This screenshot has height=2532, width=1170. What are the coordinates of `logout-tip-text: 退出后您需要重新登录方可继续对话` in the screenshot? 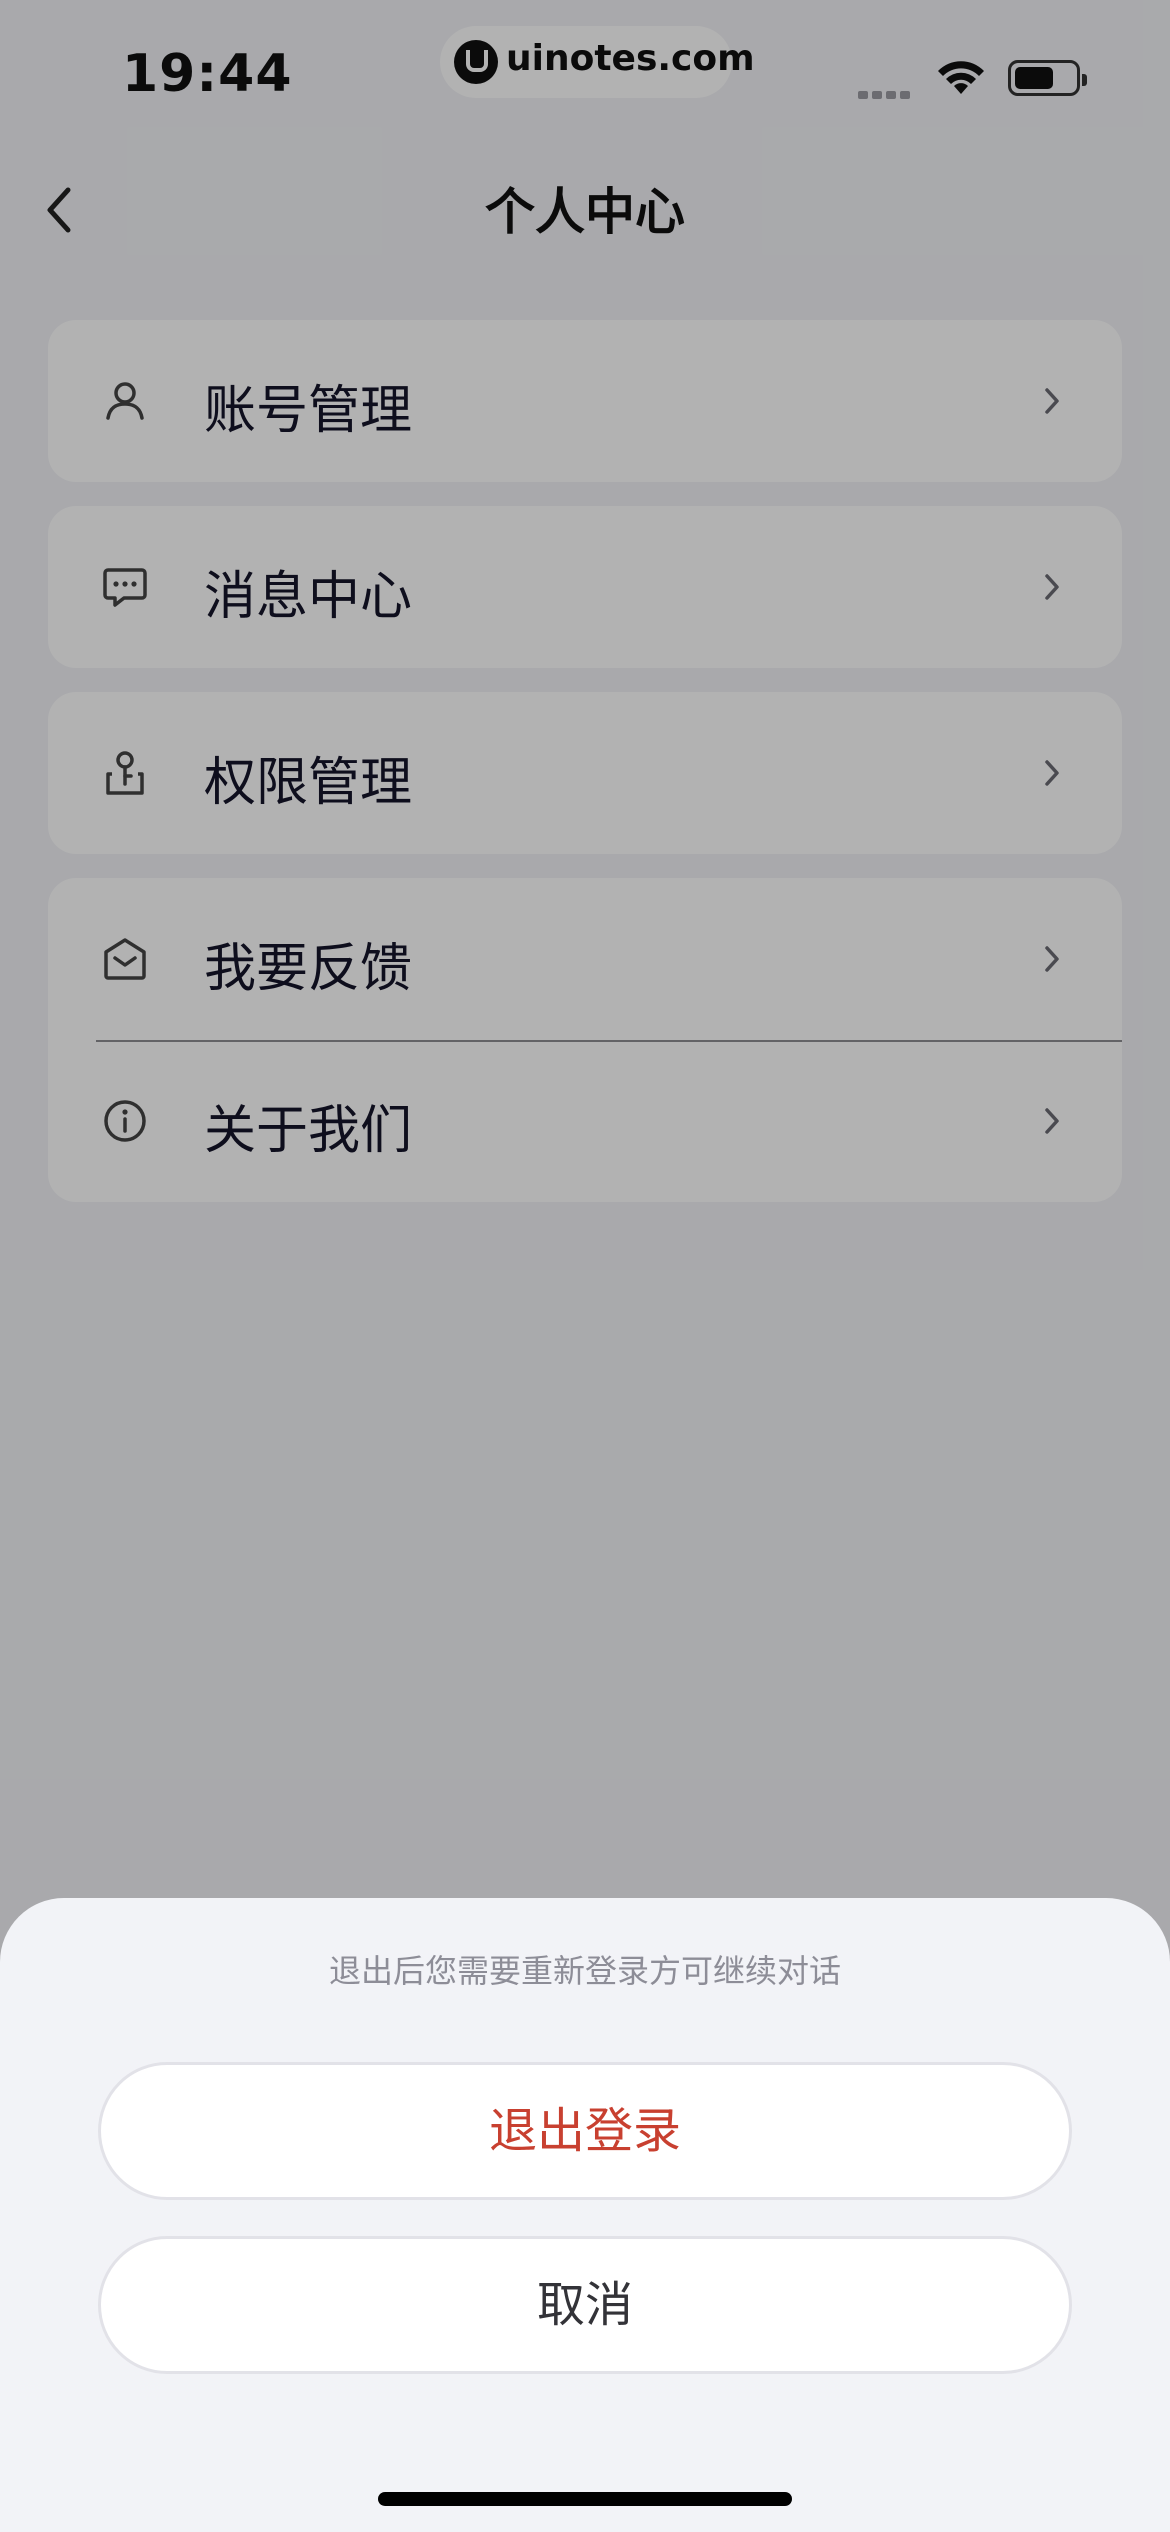 It's located at (584, 1971).